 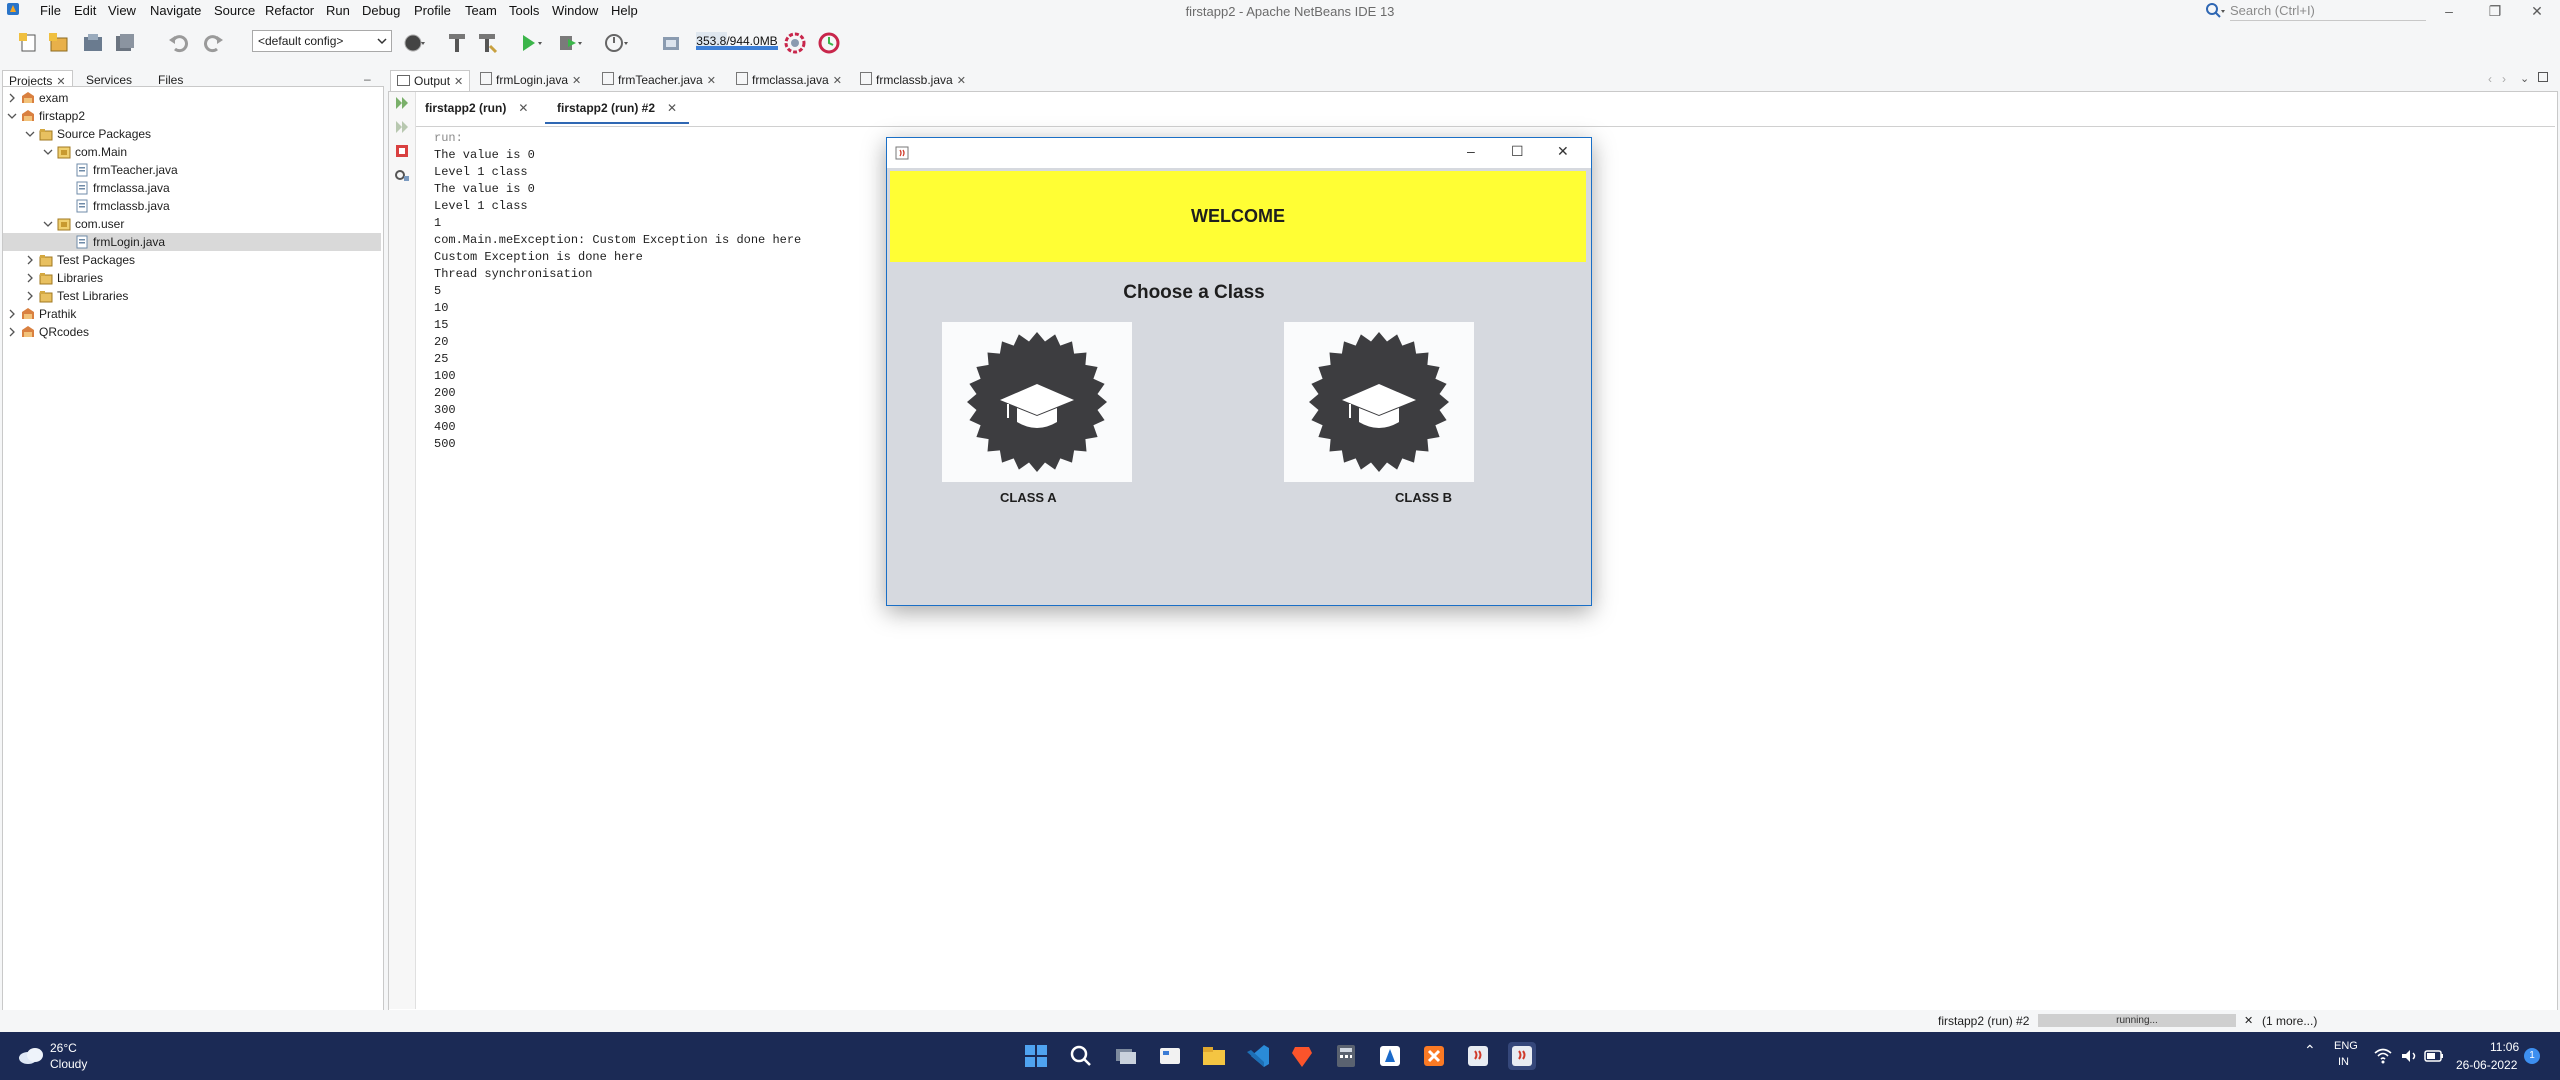 What do you see at coordinates (338, 10) in the screenshot?
I see `menu-run: Run` at bounding box center [338, 10].